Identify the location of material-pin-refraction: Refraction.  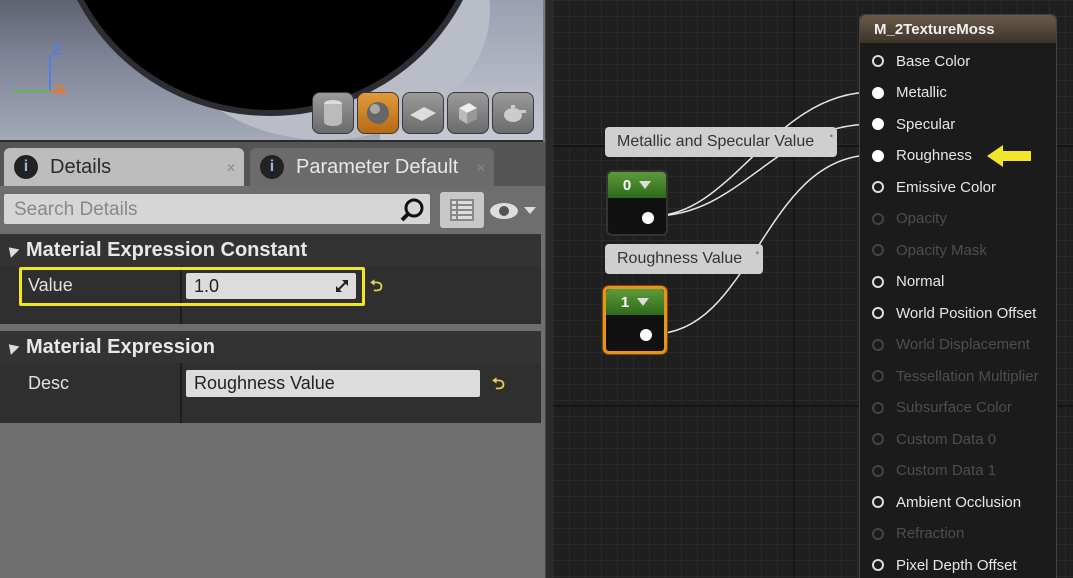
(918, 534).